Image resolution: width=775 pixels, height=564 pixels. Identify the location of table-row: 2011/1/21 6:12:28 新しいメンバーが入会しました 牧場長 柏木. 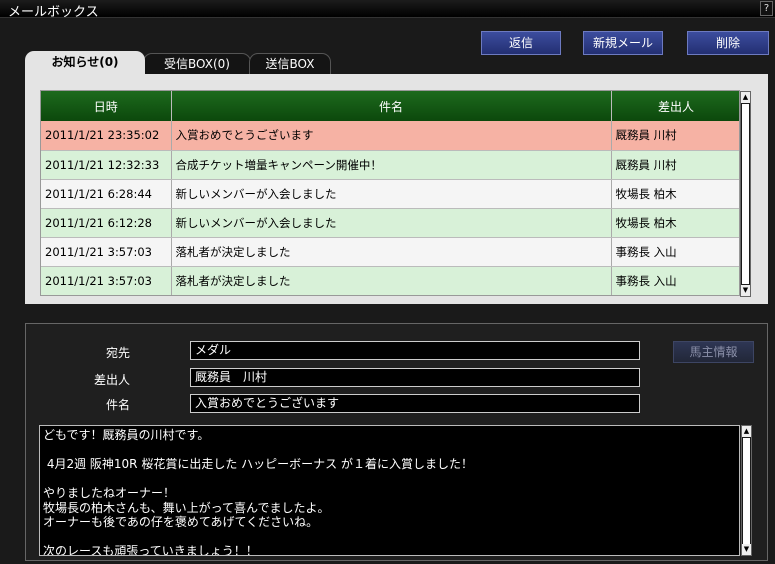
(390, 223).